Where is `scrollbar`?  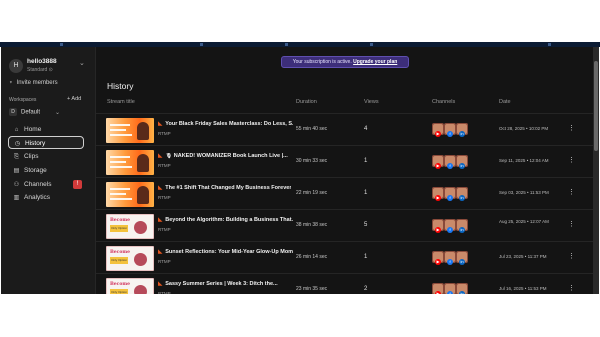 scrollbar is located at coordinates (596, 170).